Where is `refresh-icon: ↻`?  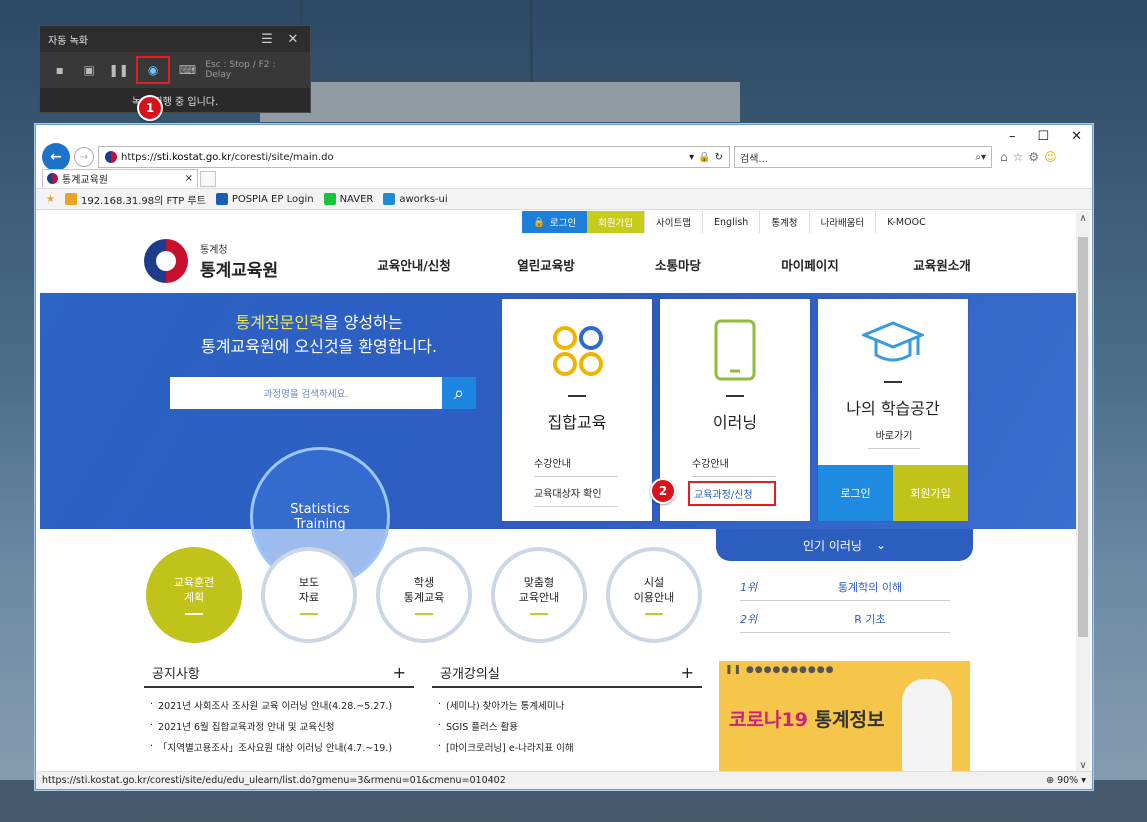
refresh-icon: ↻ is located at coordinates (719, 157).